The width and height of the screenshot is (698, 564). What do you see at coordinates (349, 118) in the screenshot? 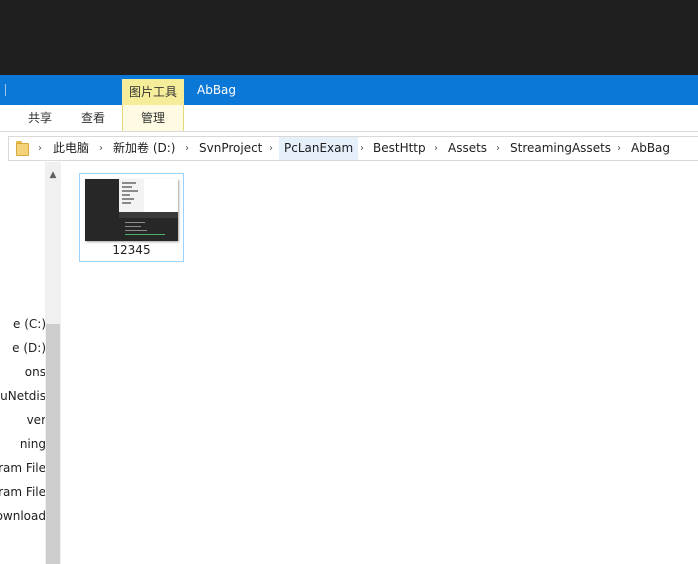
I see `ribbon-tab-strip: 共享 查看 管理` at bounding box center [349, 118].